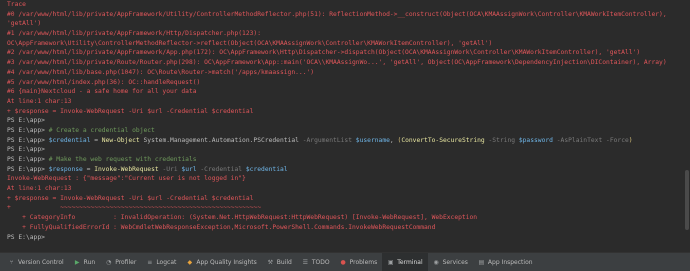  I want to click on tool-button-profiler: ◔ Profiler, so click(120, 262).